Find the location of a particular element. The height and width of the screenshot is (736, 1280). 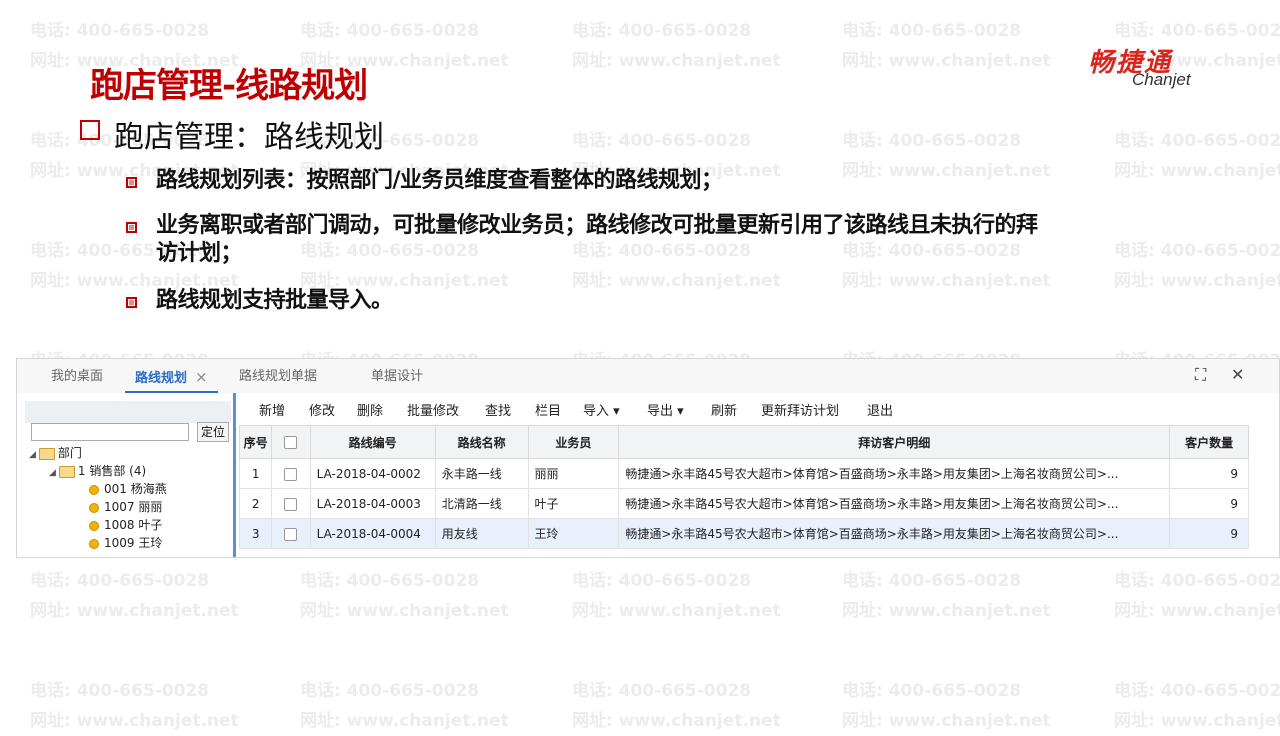

tree-node-label: 1009 王玲 is located at coordinates (133, 543).